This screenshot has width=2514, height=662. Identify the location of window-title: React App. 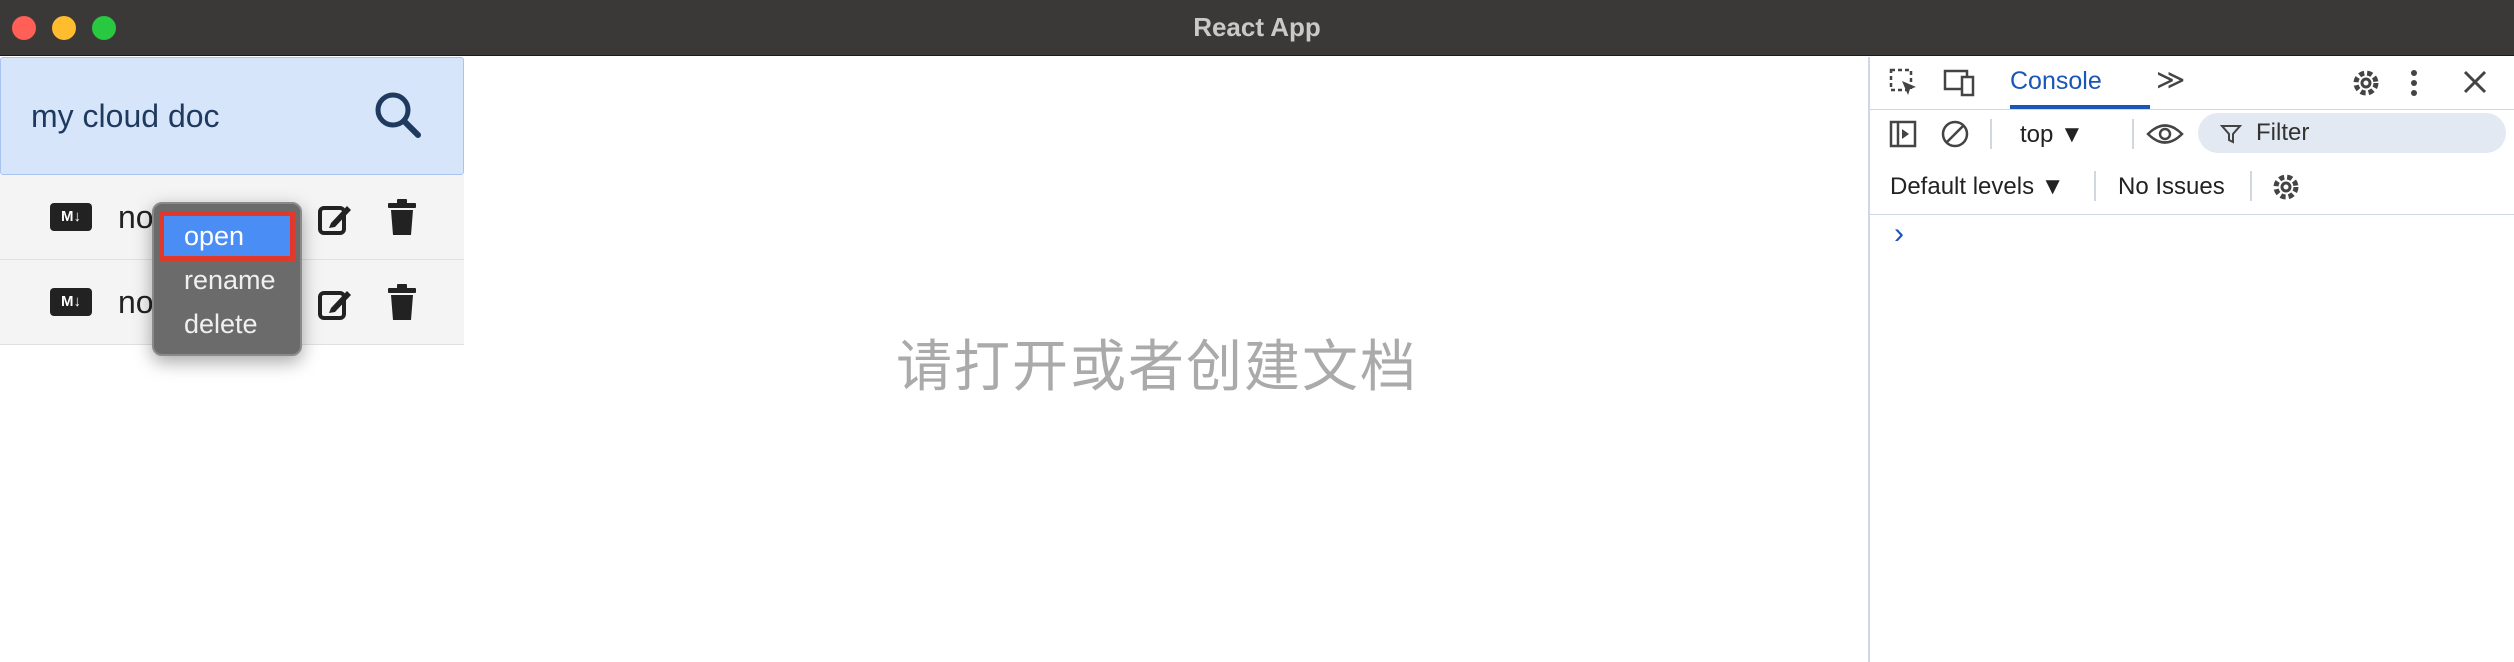
(1257, 27).